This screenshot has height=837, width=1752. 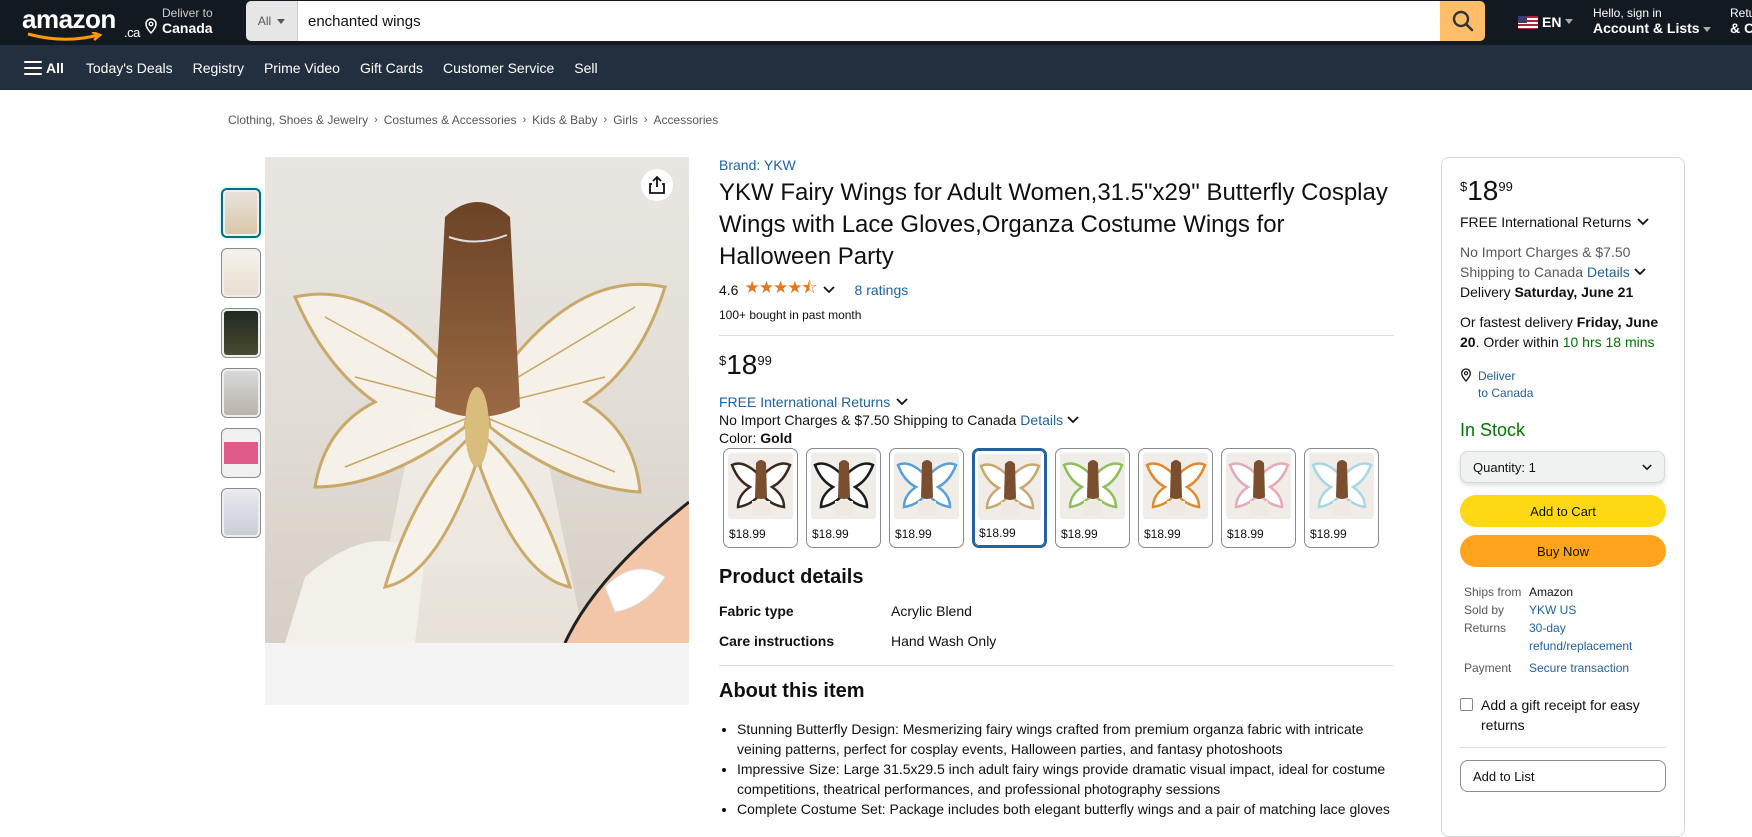 What do you see at coordinates (391, 68) in the screenshot?
I see `nav-gift-cards: Gift Cards` at bounding box center [391, 68].